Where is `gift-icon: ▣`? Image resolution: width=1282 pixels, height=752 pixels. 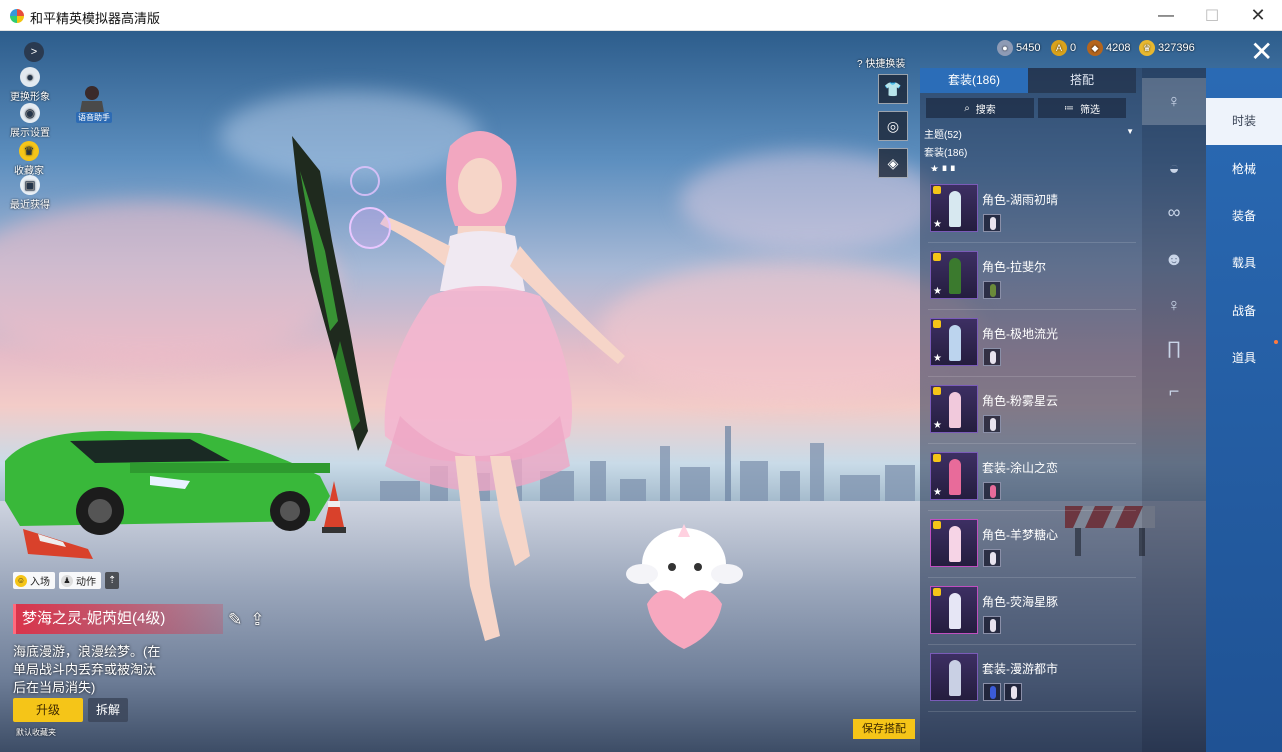
gift-icon: ▣ is located at coordinates (30, 185).